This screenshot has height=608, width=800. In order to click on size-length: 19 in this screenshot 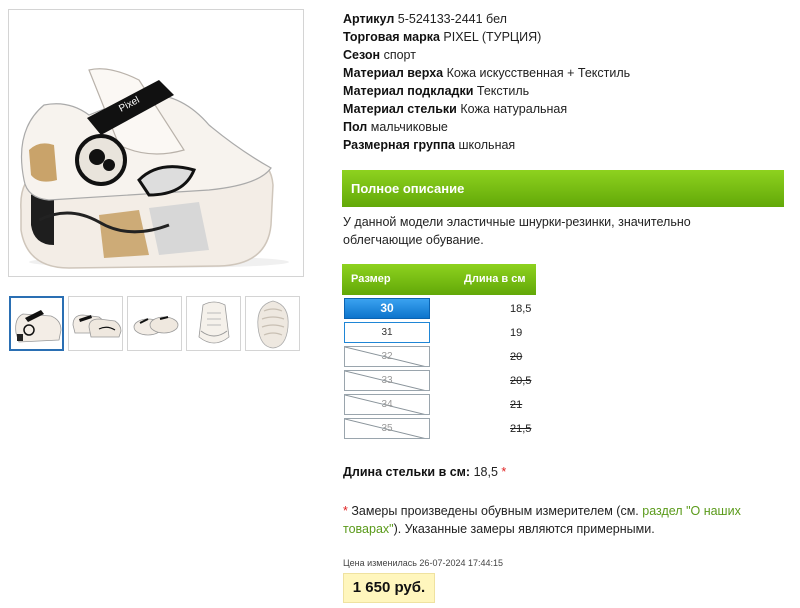, I will do `click(516, 333)`.